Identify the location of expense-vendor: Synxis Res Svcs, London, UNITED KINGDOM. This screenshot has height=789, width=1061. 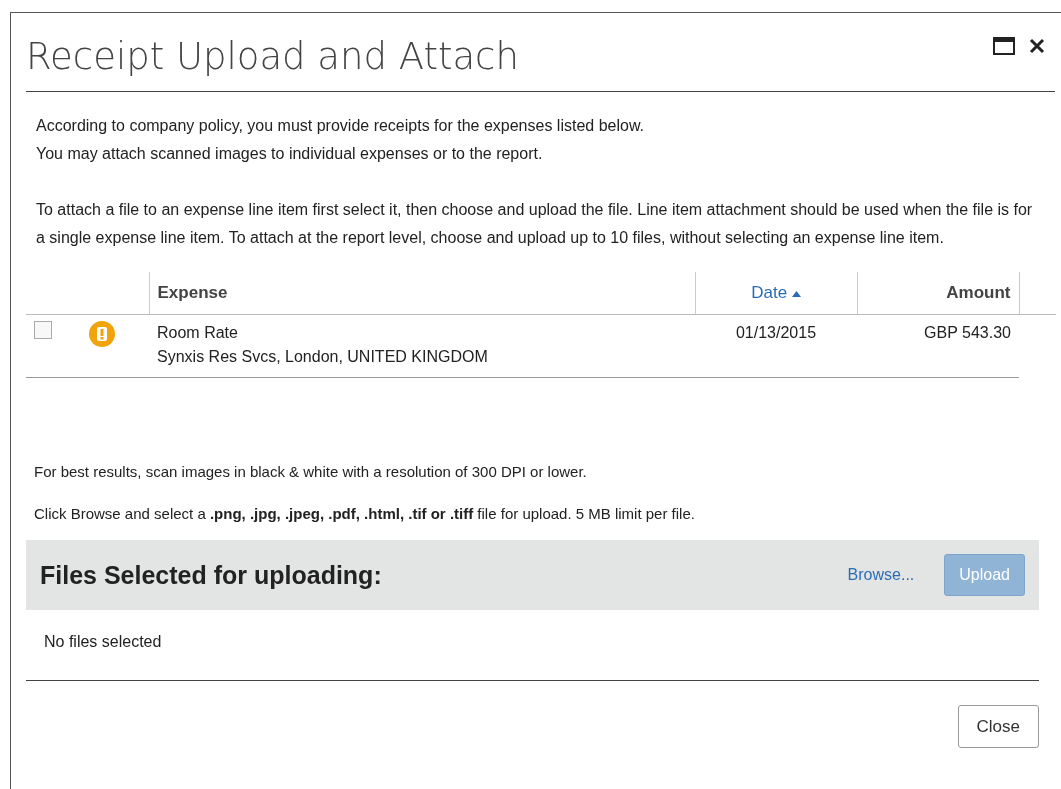
(323, 356).